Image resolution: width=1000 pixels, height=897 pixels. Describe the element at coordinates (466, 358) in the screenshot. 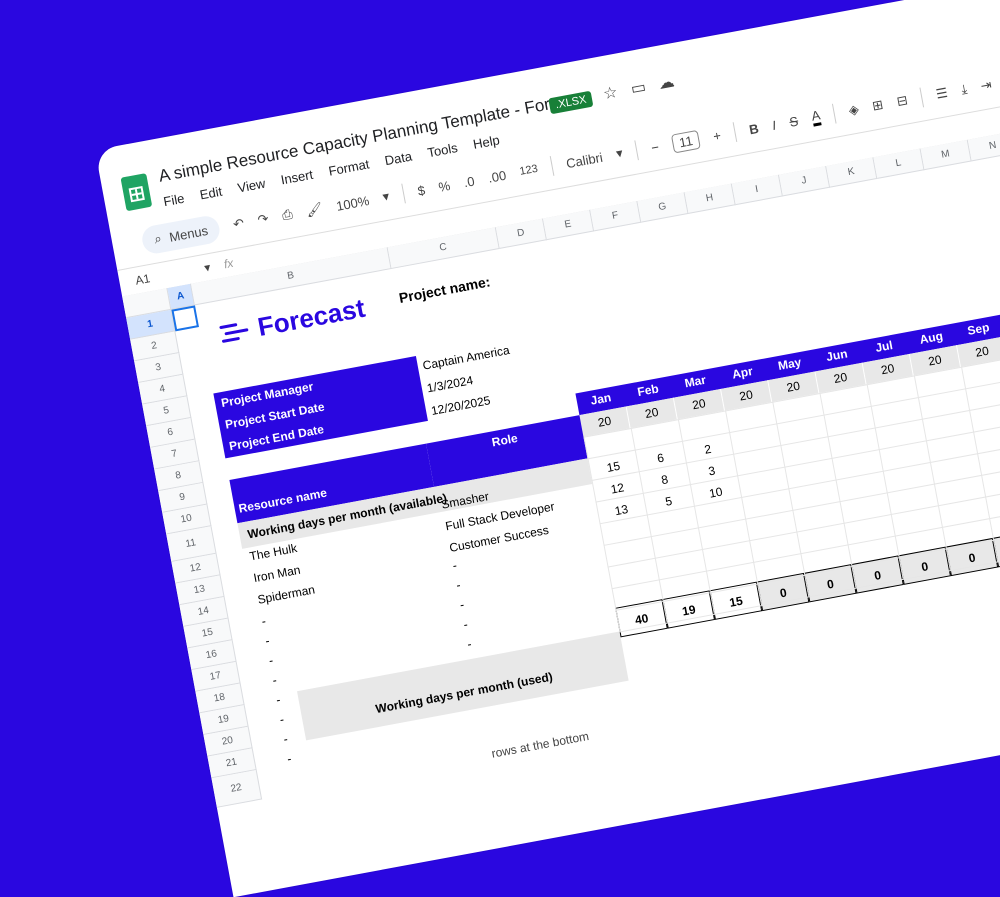

I see `project-manager-value: Captain America` at that location.